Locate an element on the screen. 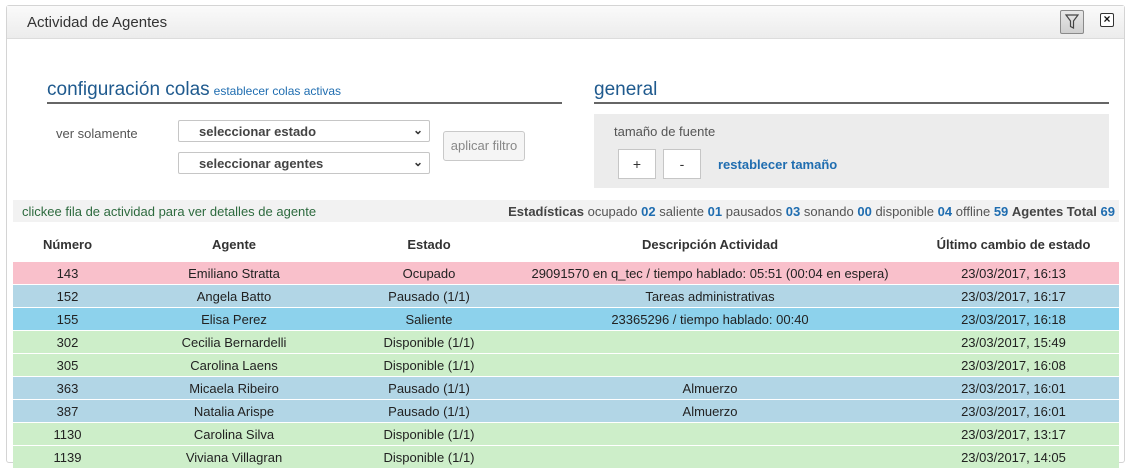 The width and height of the screenshot is (1131, 468). col-header-ultimo-cambio: Último cambio de estado is located at coordinates (1013, 244).